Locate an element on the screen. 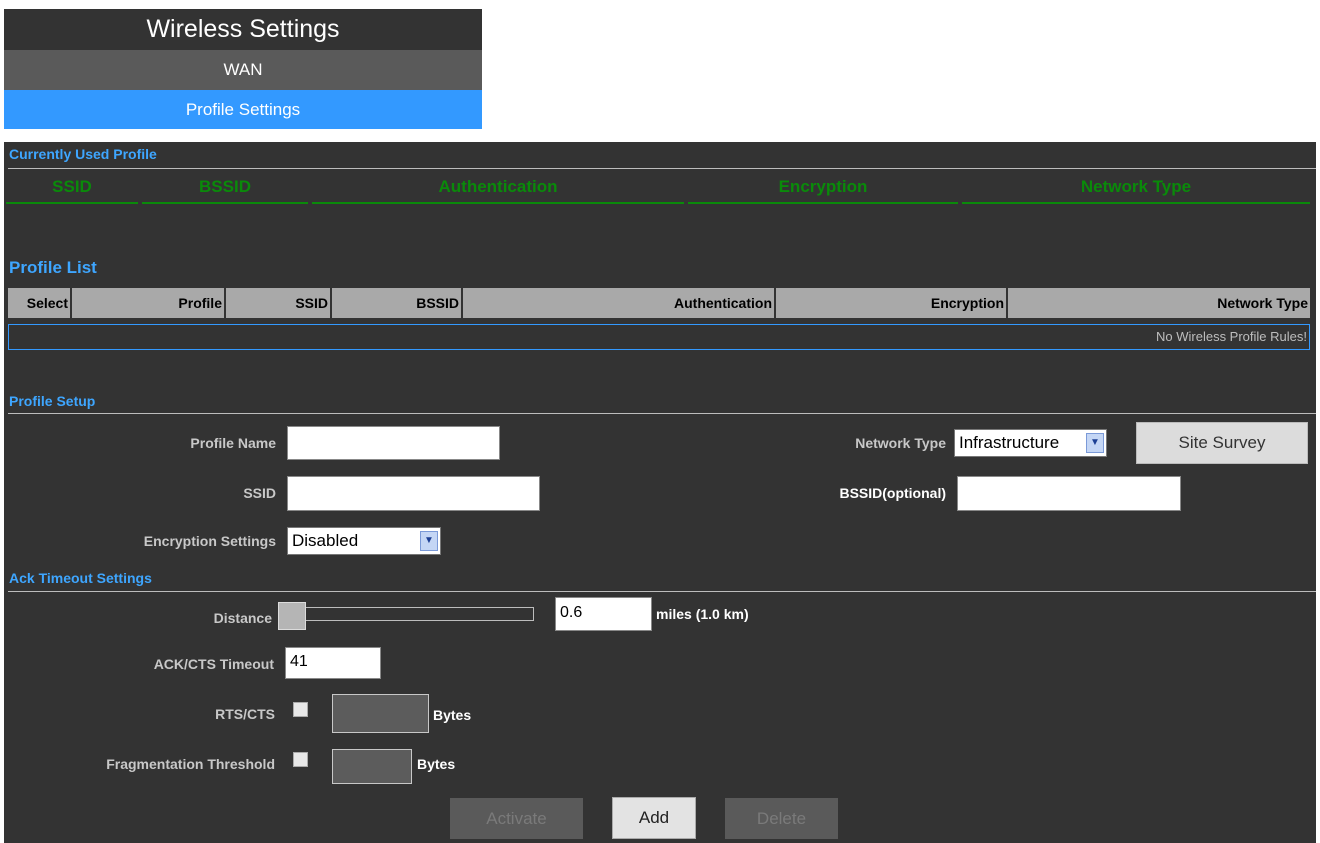  empty-list-message: No Wireless Profile Rules! is located at coordinates (659, 337).